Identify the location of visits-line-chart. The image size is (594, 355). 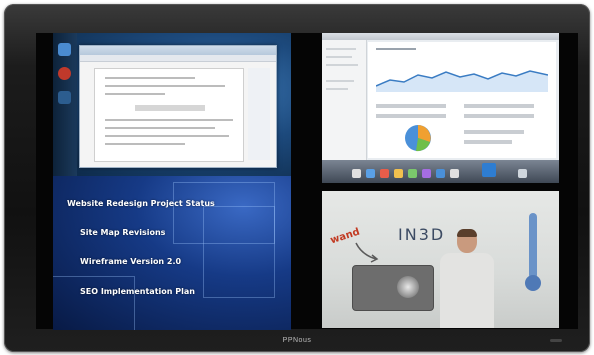
(462, 81).